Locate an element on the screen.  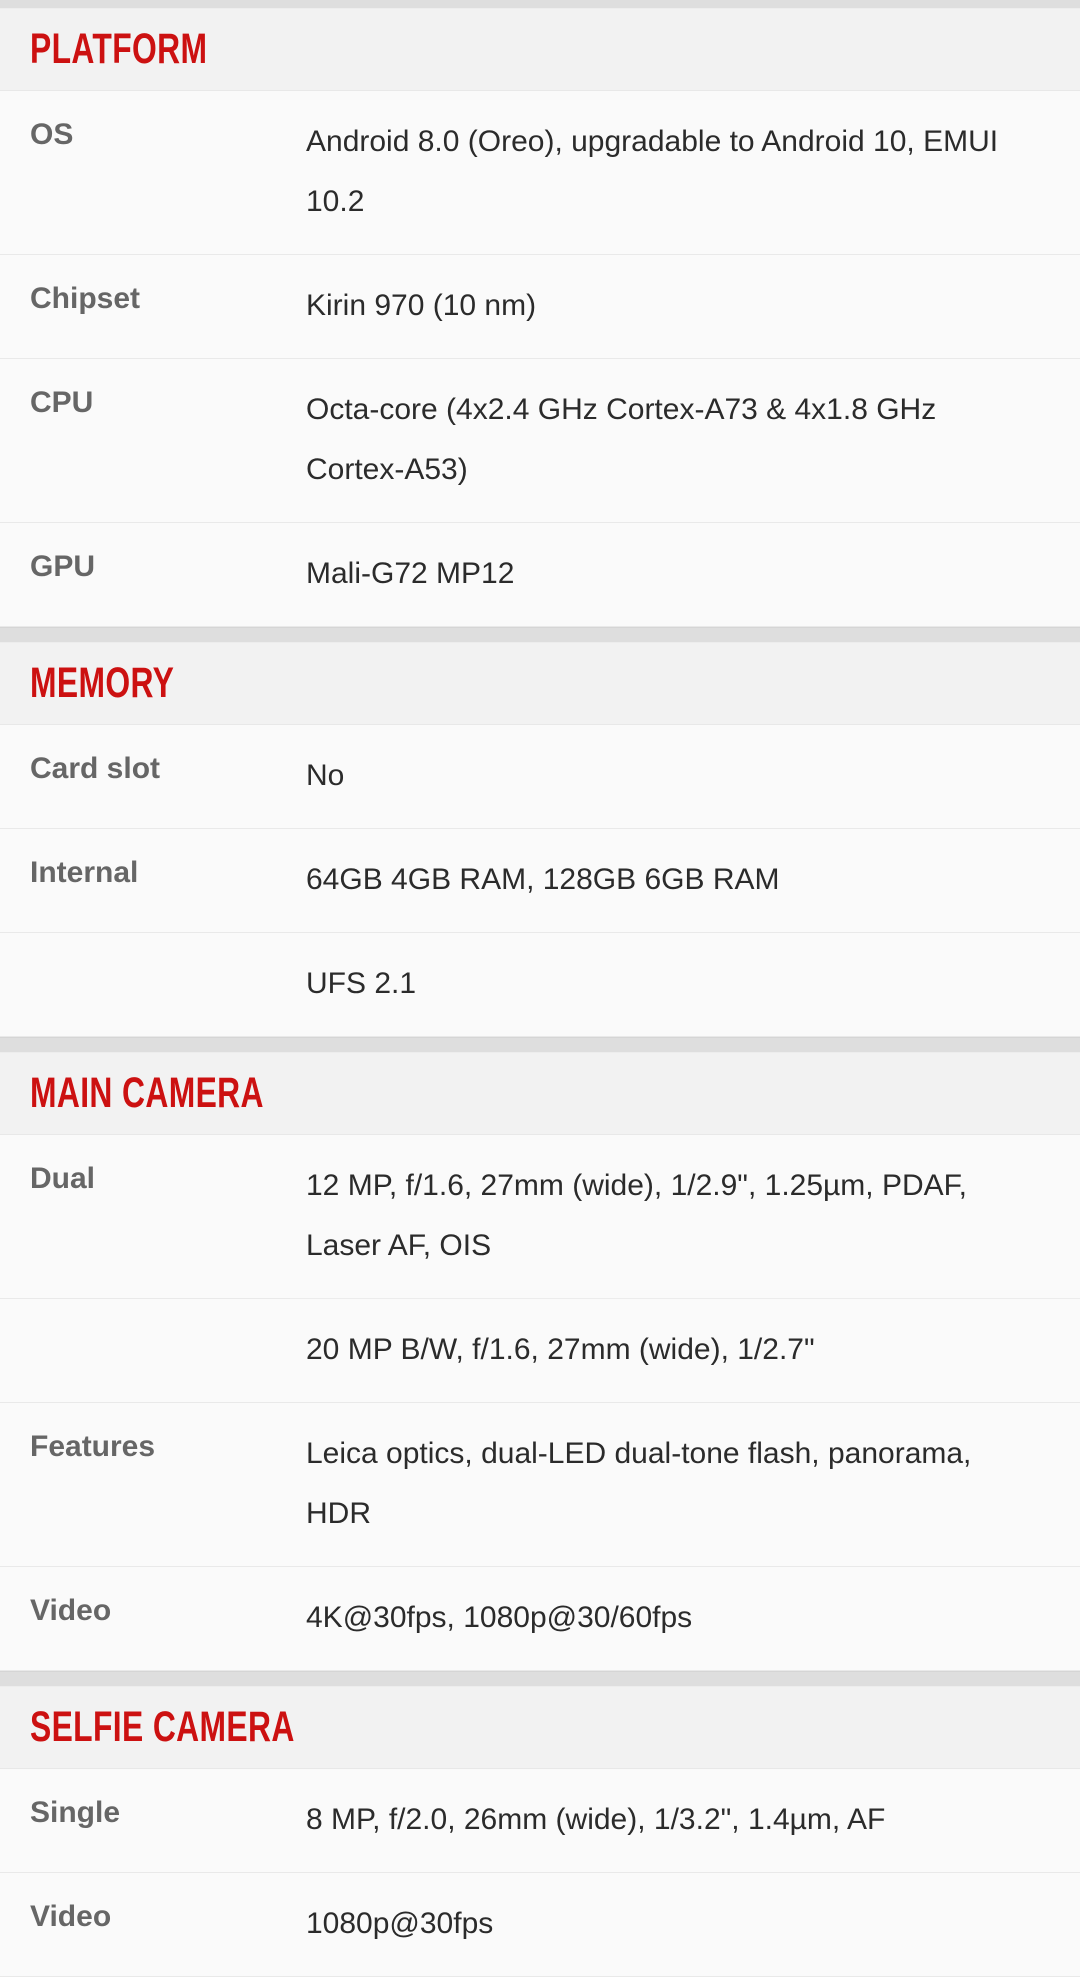
spec-row-value: Mali-G72 MP12 is located at coordinates (410, 573).